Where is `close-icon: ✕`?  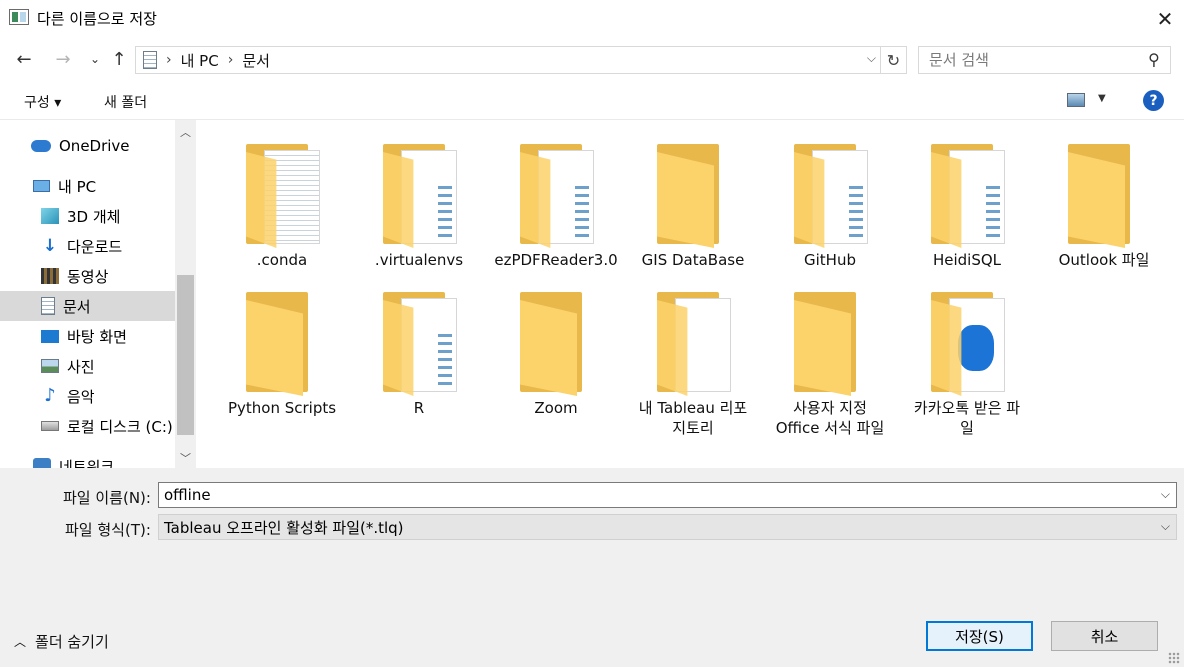 close-icon: ✕ is located at coordinates (1165, 19).